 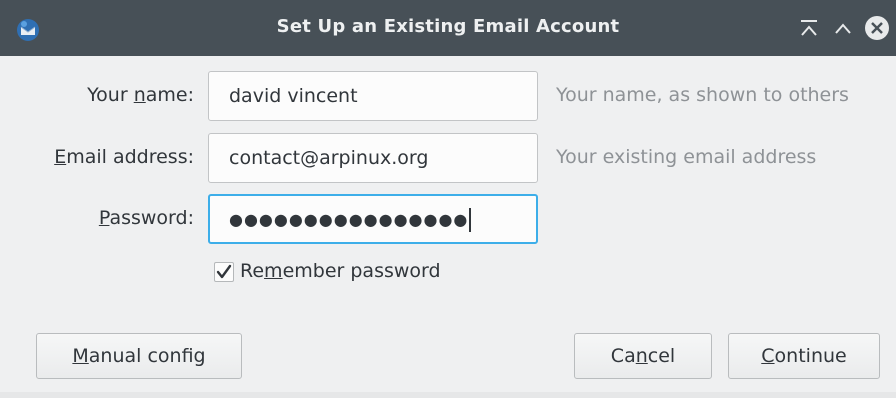 I want to click on name-field: david vincent, so click(x=373, y=96).